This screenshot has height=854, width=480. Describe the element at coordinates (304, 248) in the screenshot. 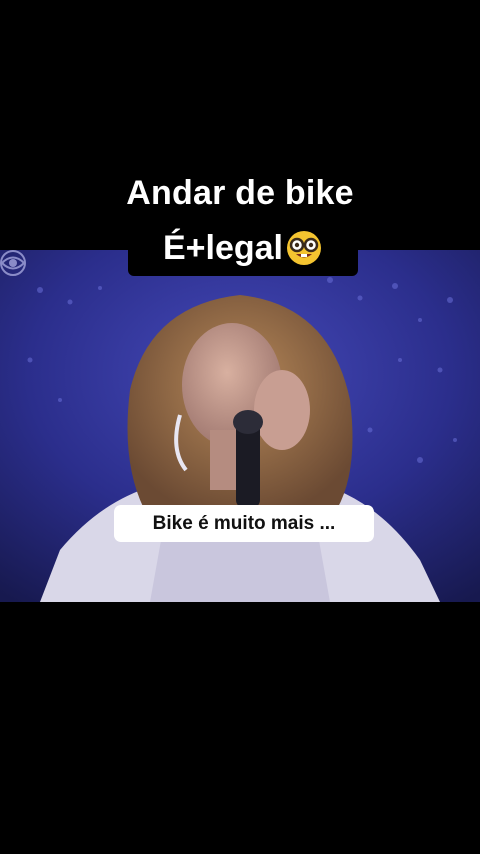

I see `nerd-face-emoji-icon` at that location.